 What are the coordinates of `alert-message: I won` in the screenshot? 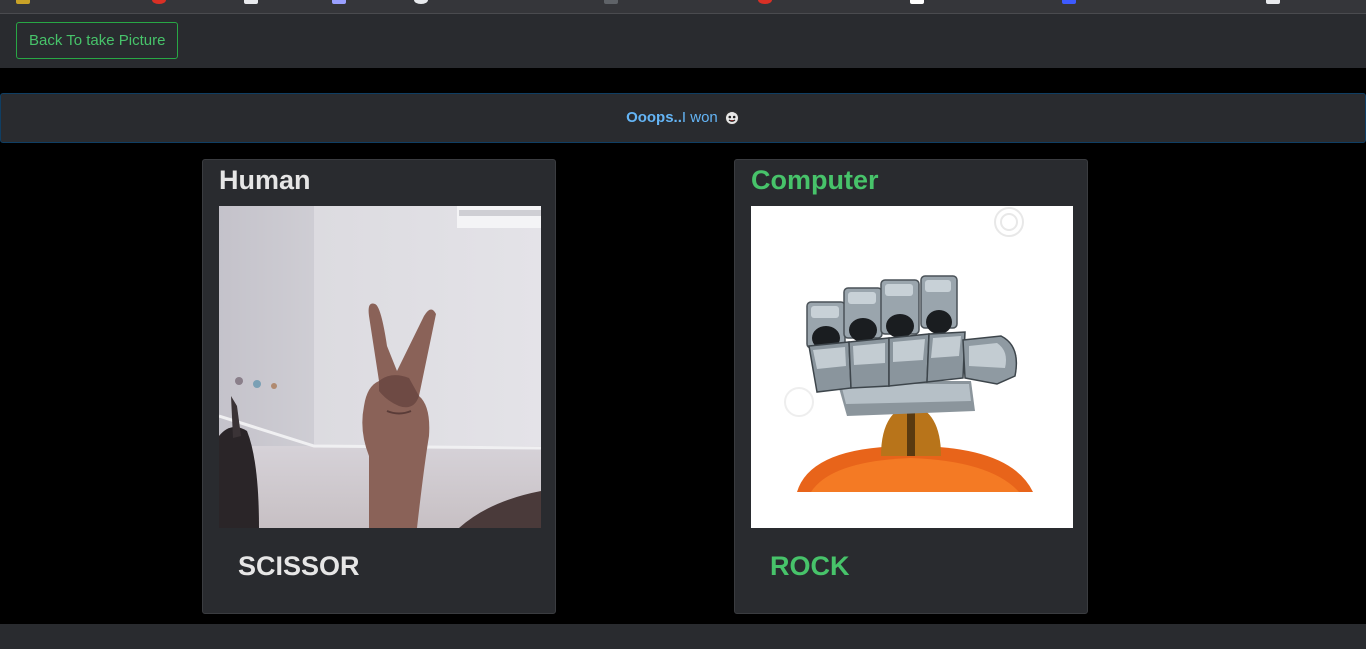 It's located at (699, 117).